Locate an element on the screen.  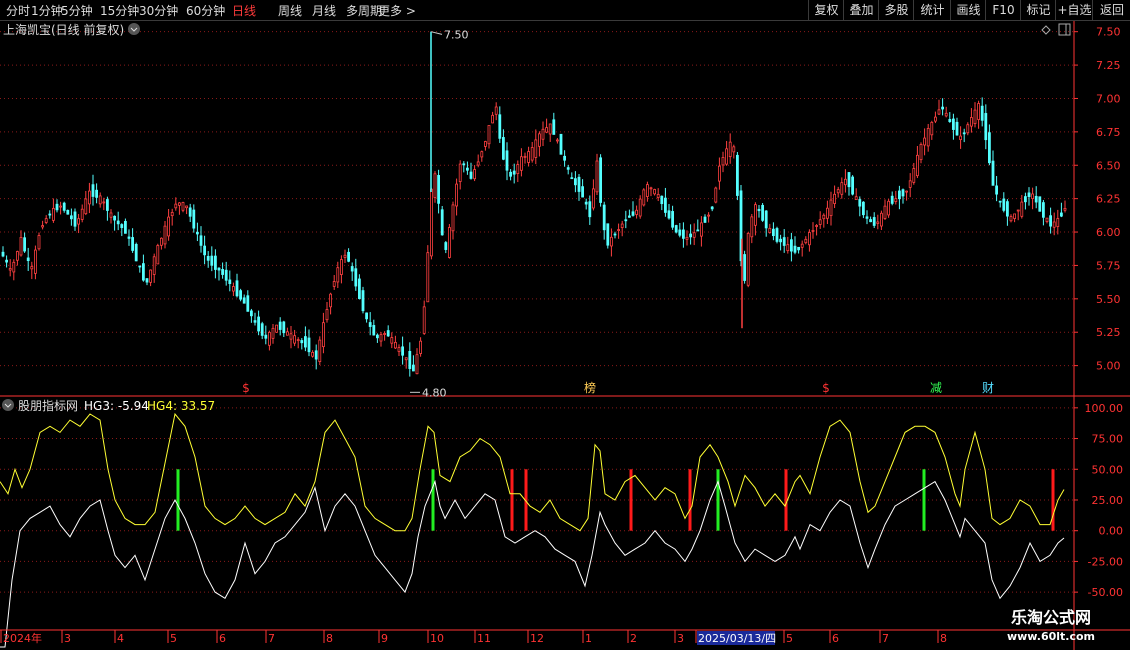
toolbar-button: 返回 is located at coordinates (1111, 10).